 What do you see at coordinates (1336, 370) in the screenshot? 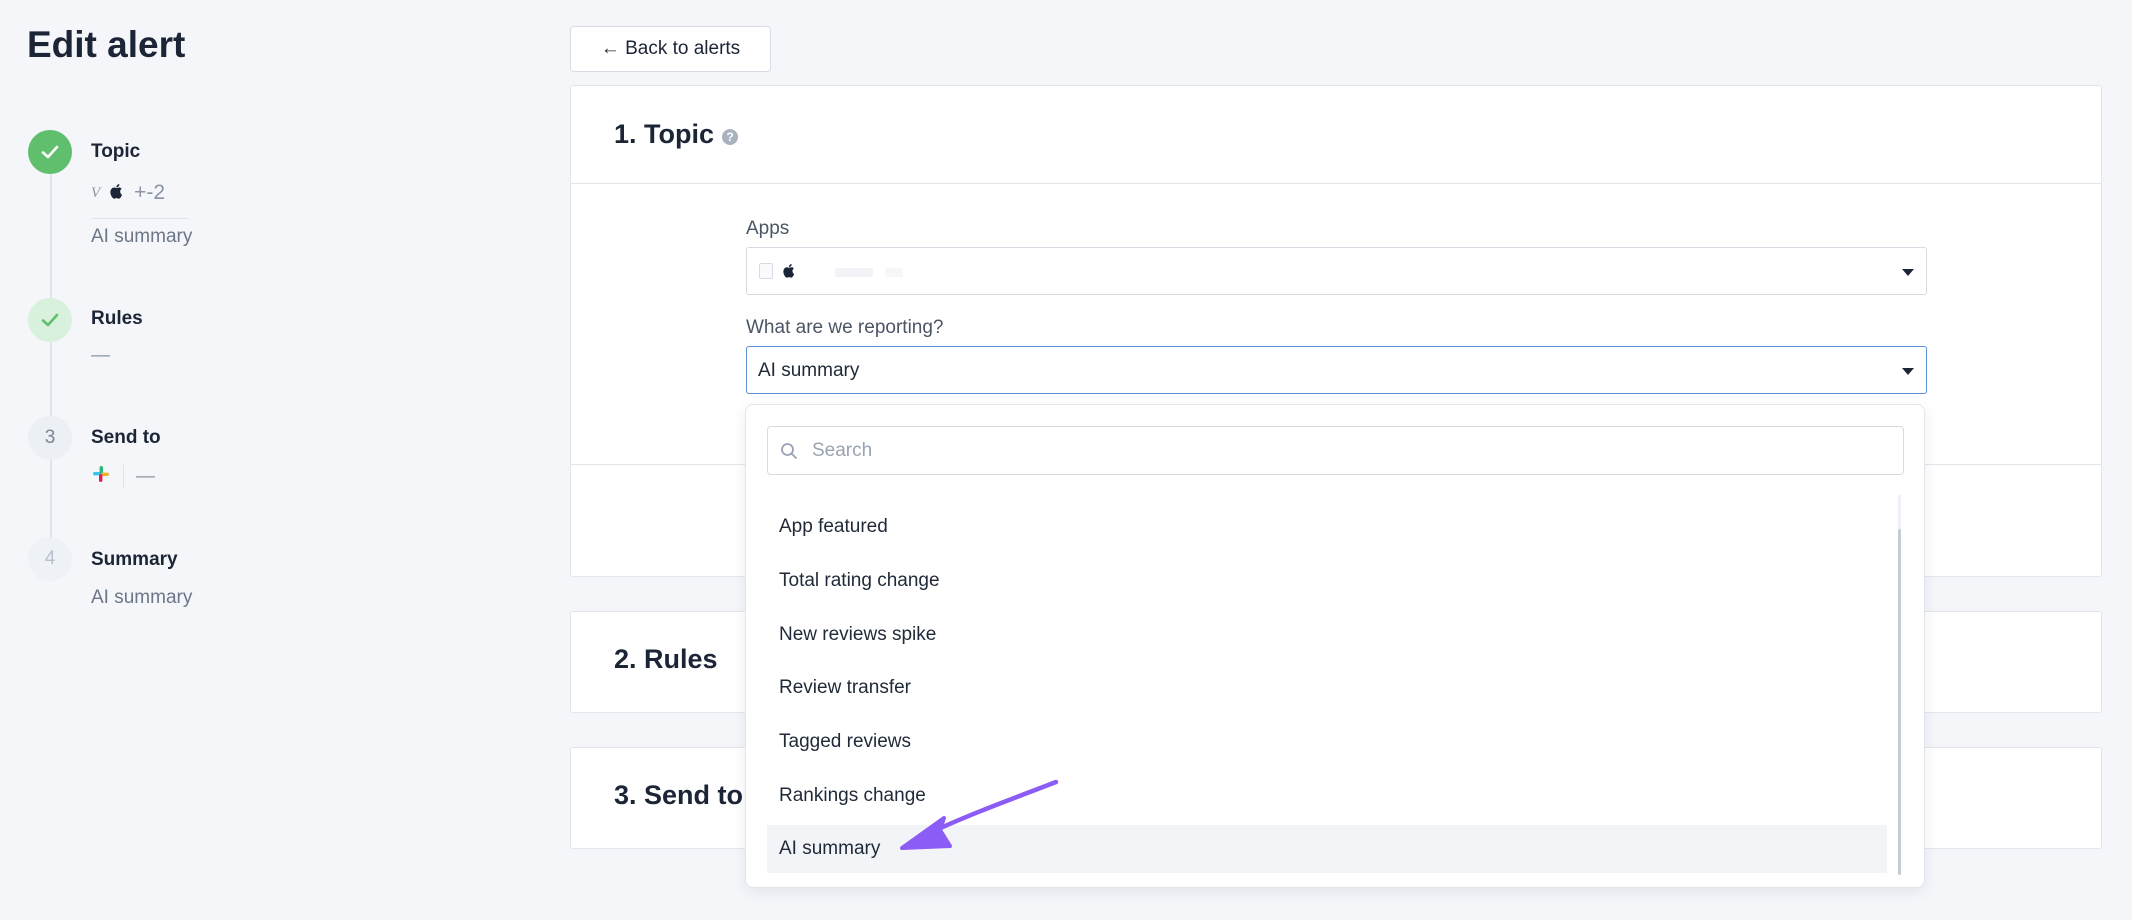
I see `reporting-select: AI summary` at bounding box center [1336, 370].